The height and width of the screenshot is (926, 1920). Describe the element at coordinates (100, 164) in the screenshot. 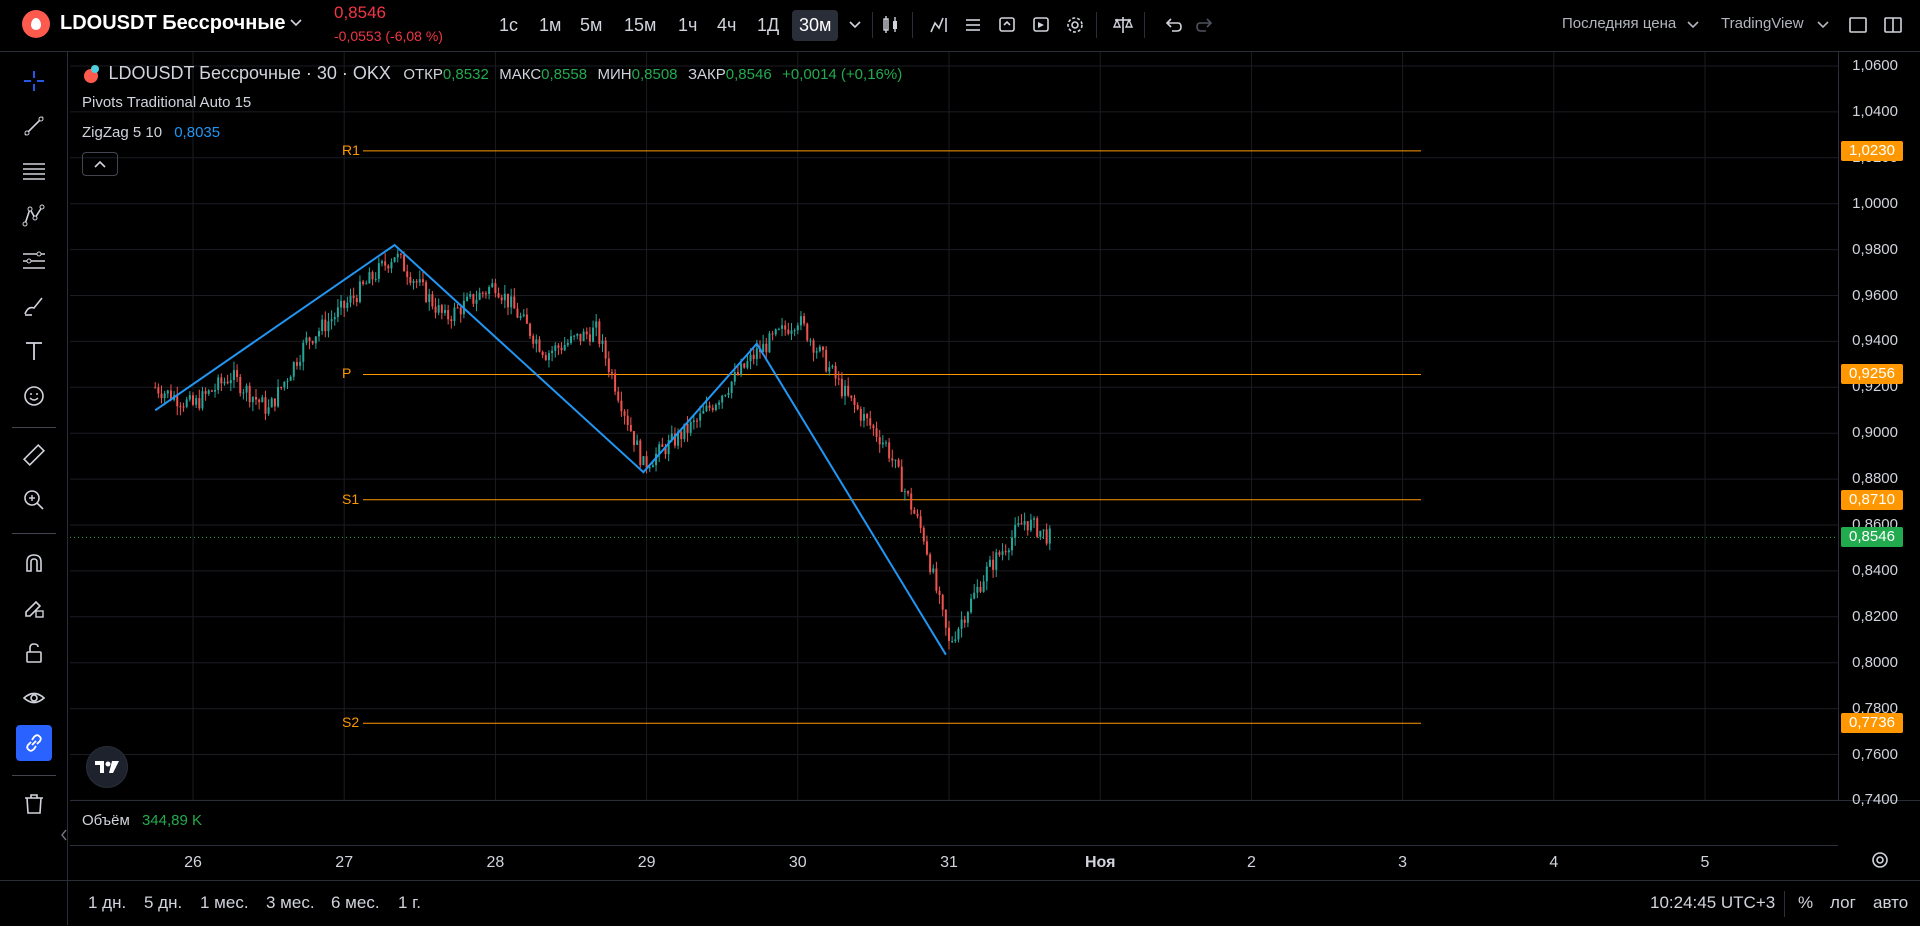

I see `collapse-legend-button` at that location.